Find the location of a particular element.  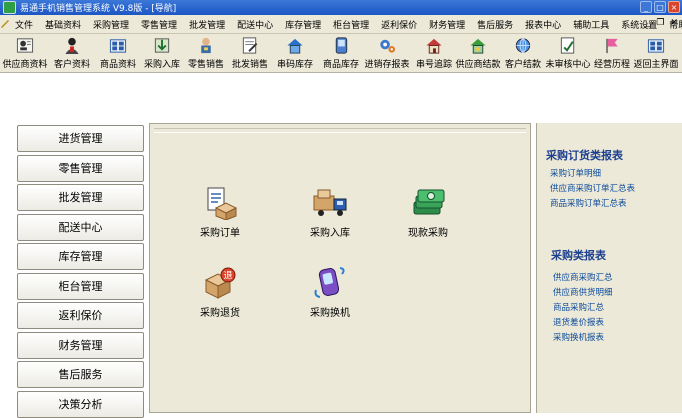

nav-retail-management: 零售管理 is located at coordinates (80, 168).